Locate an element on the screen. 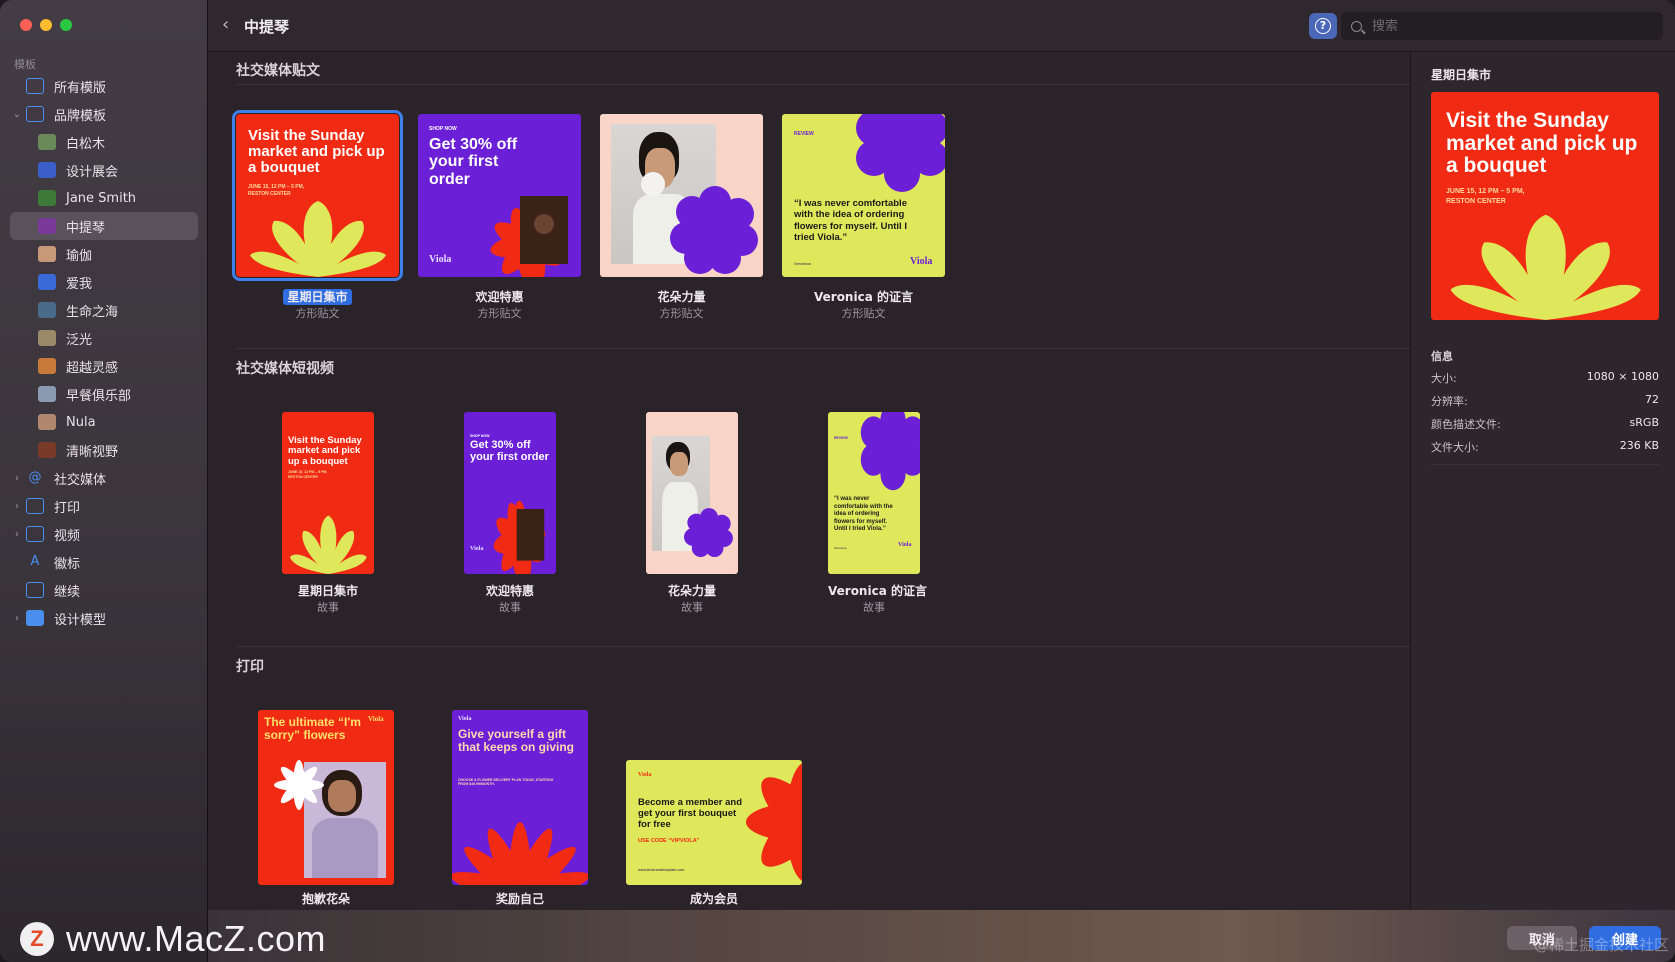 This screenshot has width=1675, height=962. sidebar-item-19: › 设计模型 is located at coordinates (104, 618).